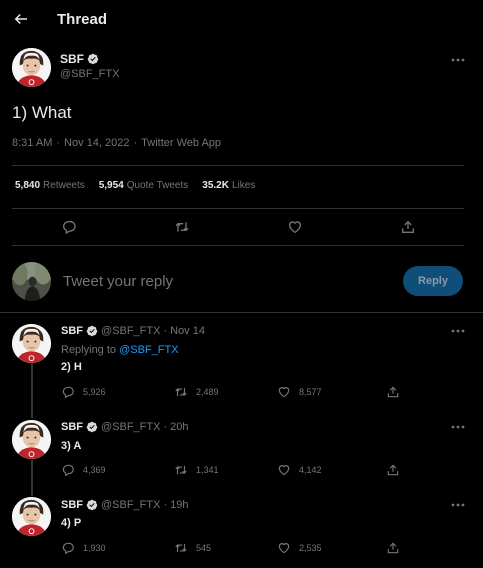  What do you see at coordinates (215, 185) in the screenshot?
I see `likes-count: 35.2K` at bounding box center [215, 185].